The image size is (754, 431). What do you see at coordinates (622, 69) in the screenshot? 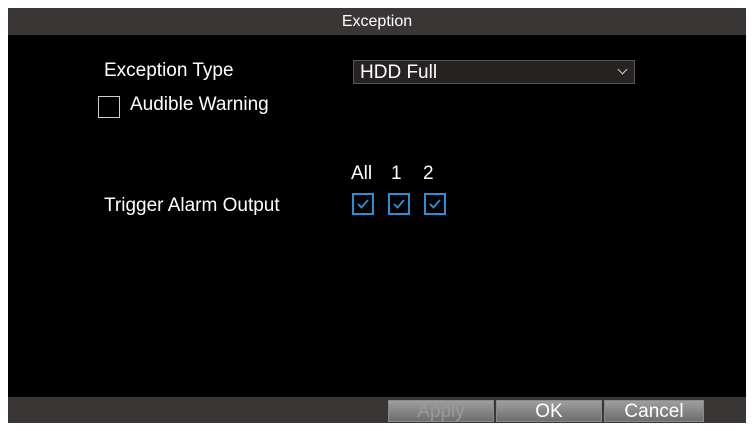
I see `chevron-down-icon` at bounding box center [622, 69].